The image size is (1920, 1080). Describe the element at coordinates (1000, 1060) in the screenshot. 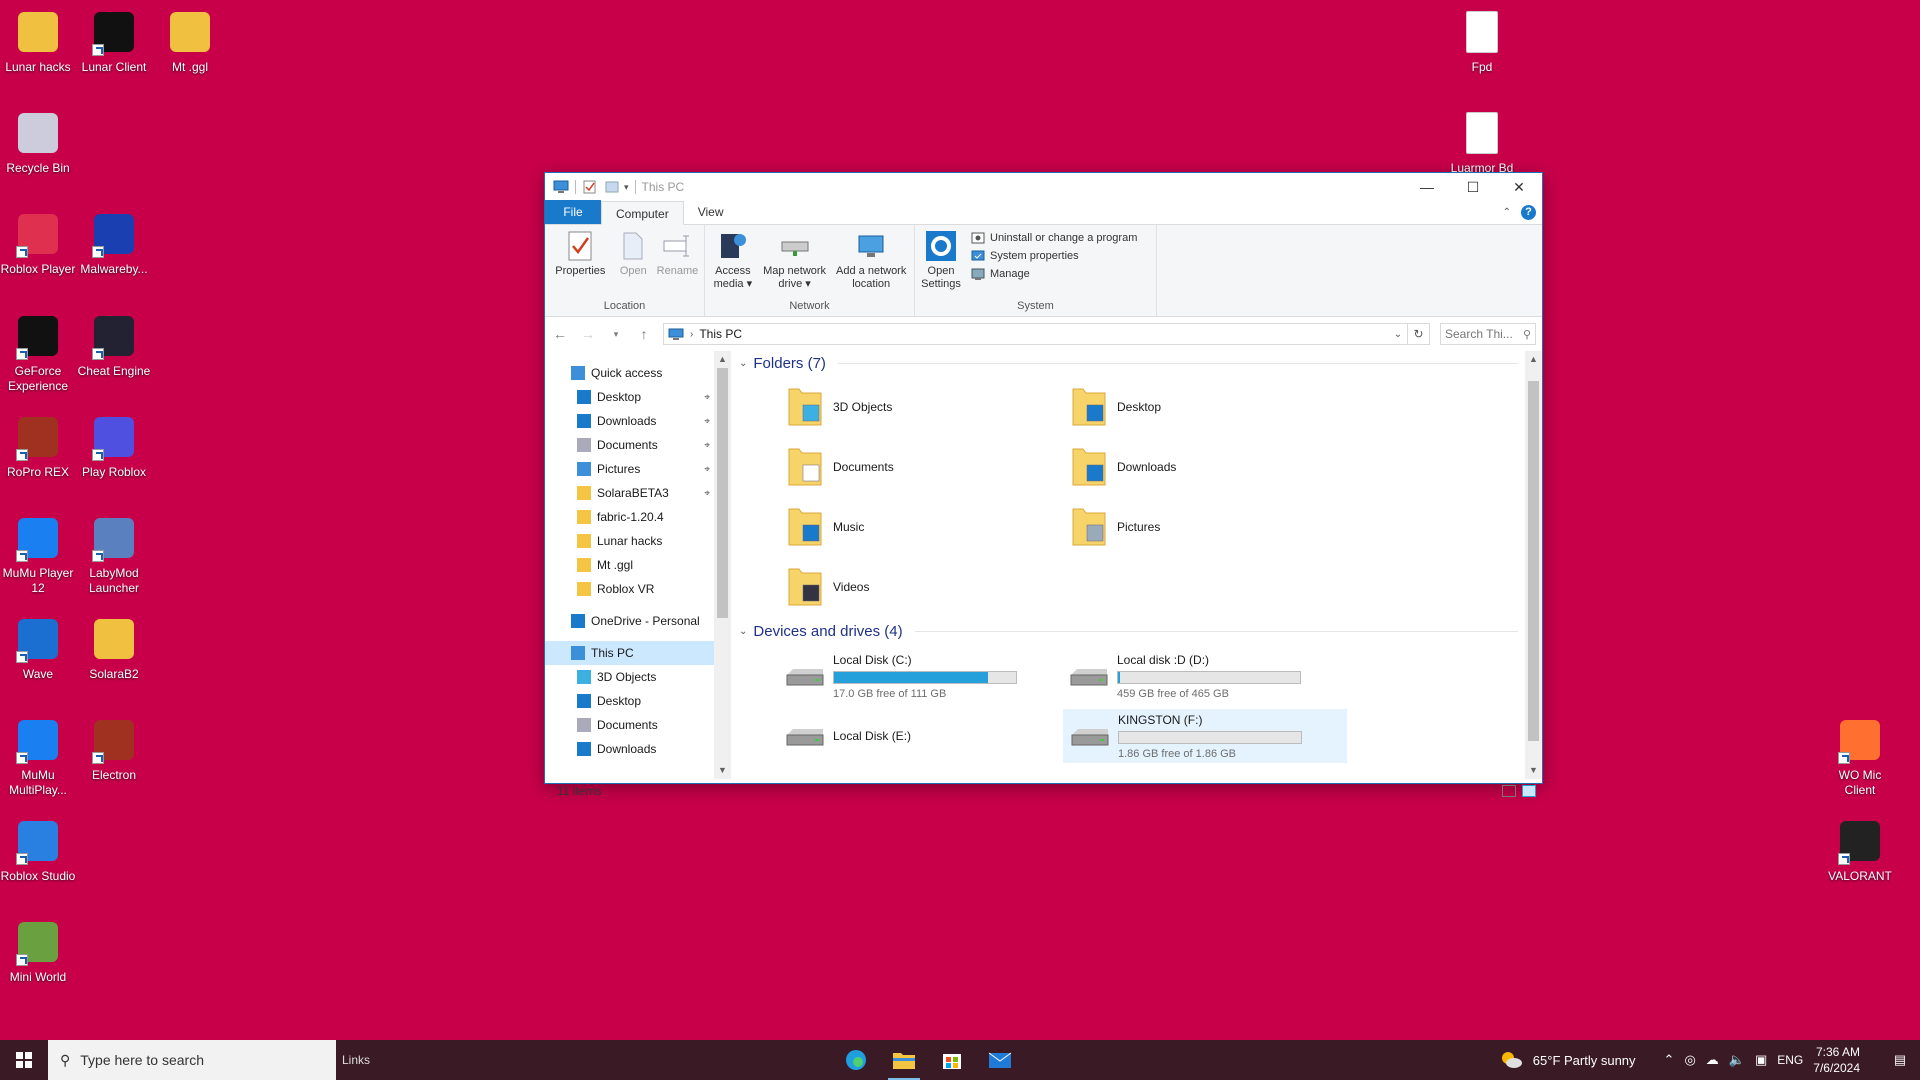

I see `mail-taskbar-button` at that location.